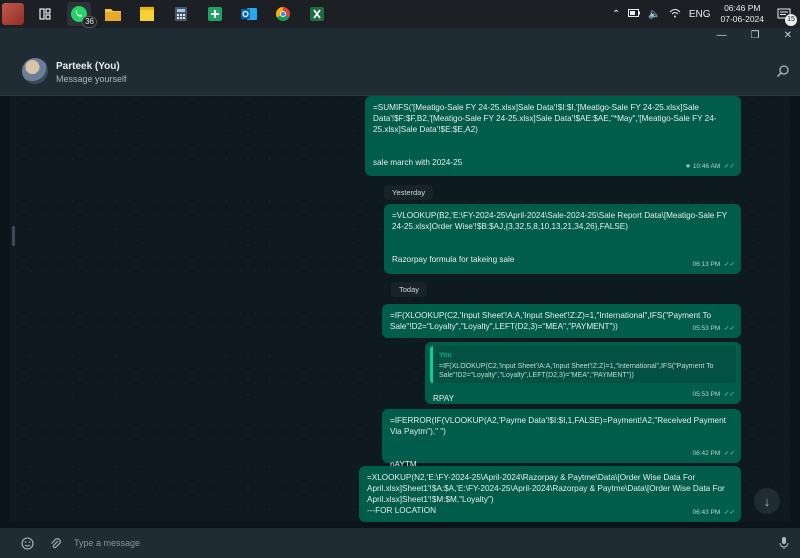  Describe the element at coordinates (55, 543) in the screenshot. I see `attach-icon` at that location.